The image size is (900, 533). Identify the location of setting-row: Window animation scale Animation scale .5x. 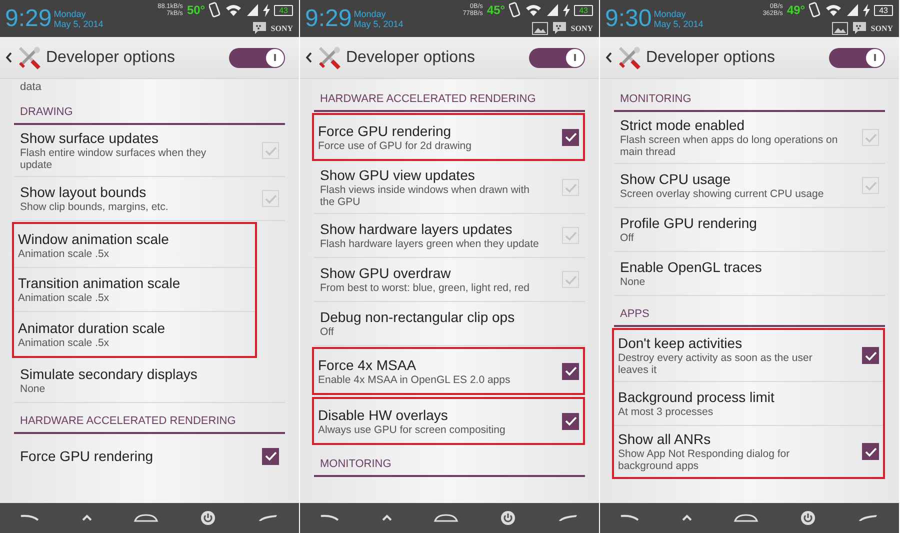
(134, 246).